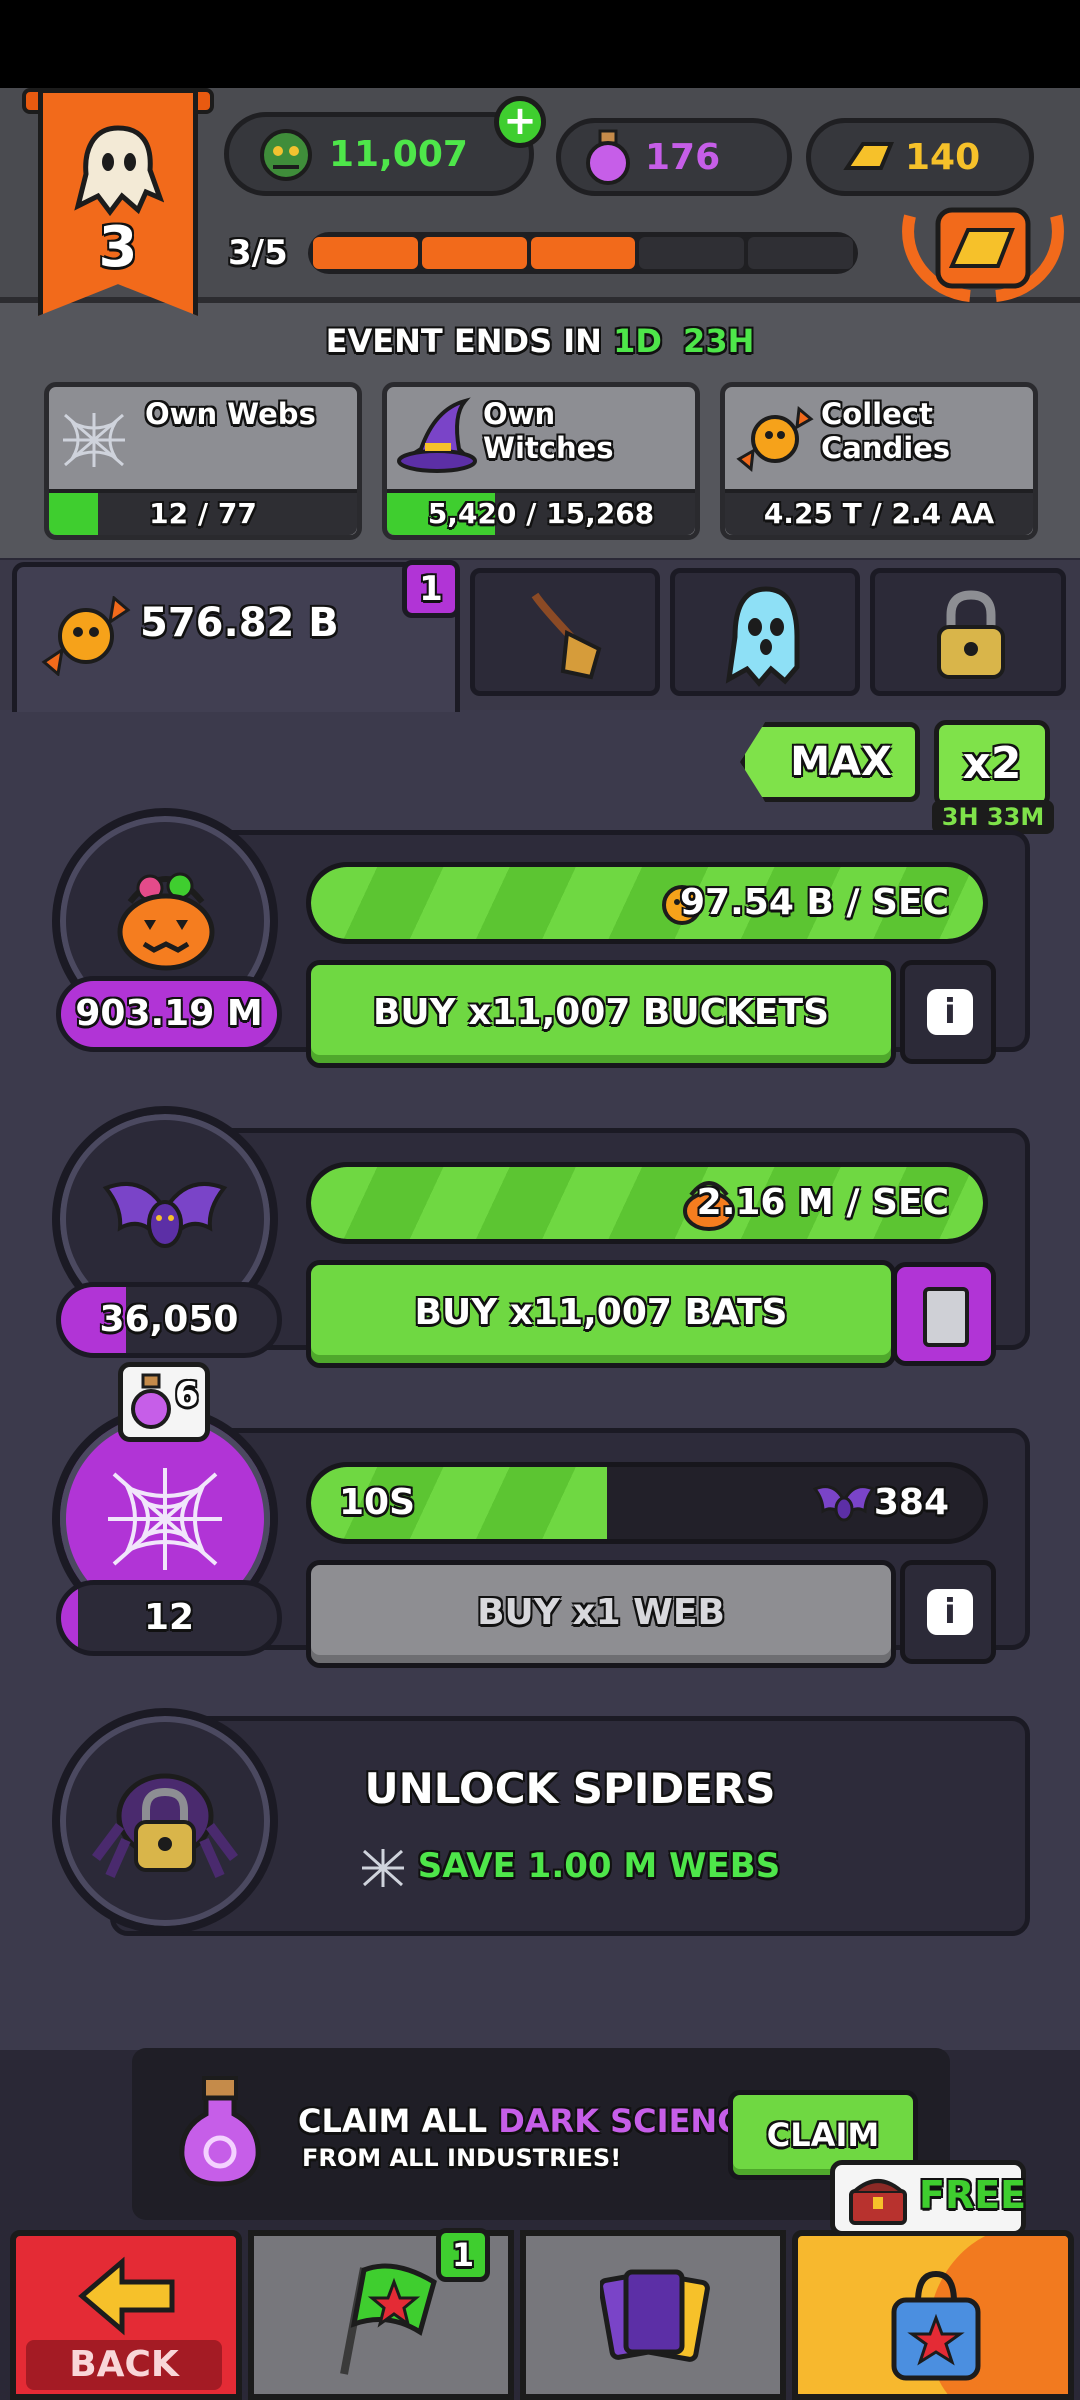 The image size is (1080, 2400). I want to click on task-title-line1: Collect, so click(877, 414).